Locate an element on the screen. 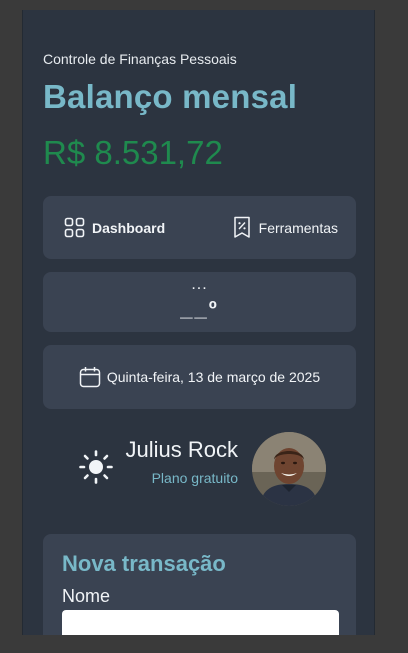 The width and height of the screenshot is (408, 653). sun-icon is located at coordinates (96, 467).